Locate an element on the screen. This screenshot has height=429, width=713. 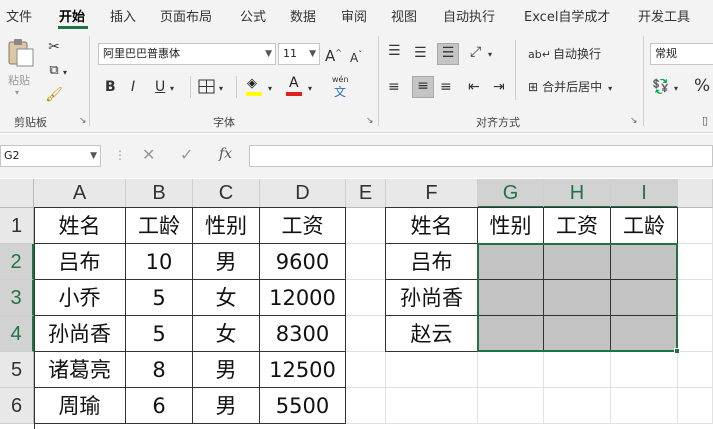
currency-format-icon: 💱 is located at coordinates (660, 87).